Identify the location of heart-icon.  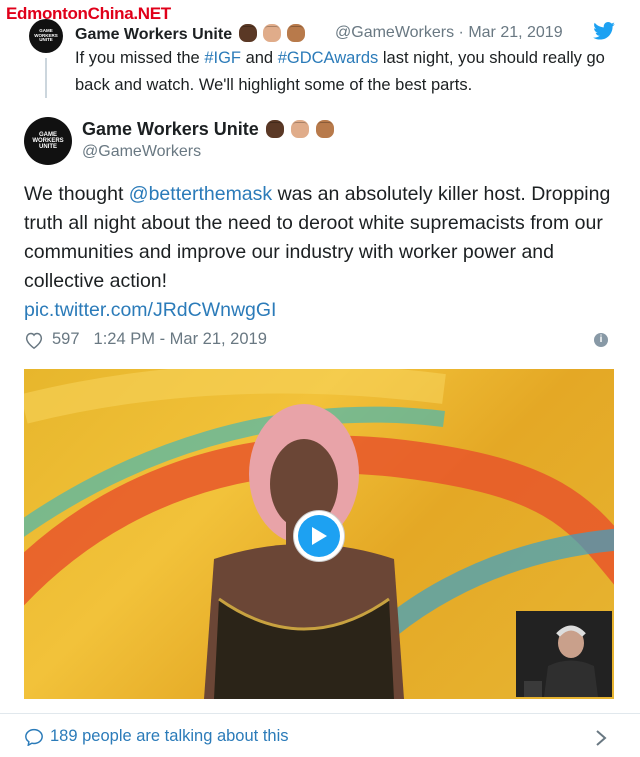
(34, 340).